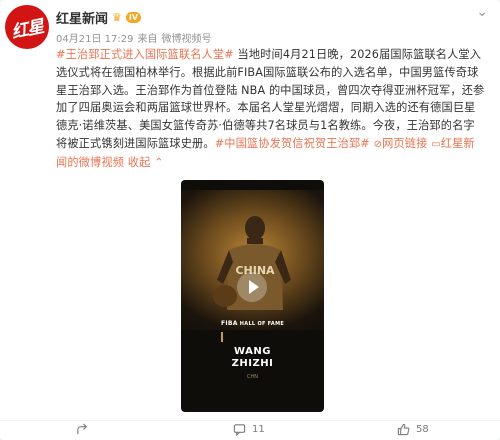 The image size is (500, 440). I want to click on collapse-link: 收起, so click(139, 162).